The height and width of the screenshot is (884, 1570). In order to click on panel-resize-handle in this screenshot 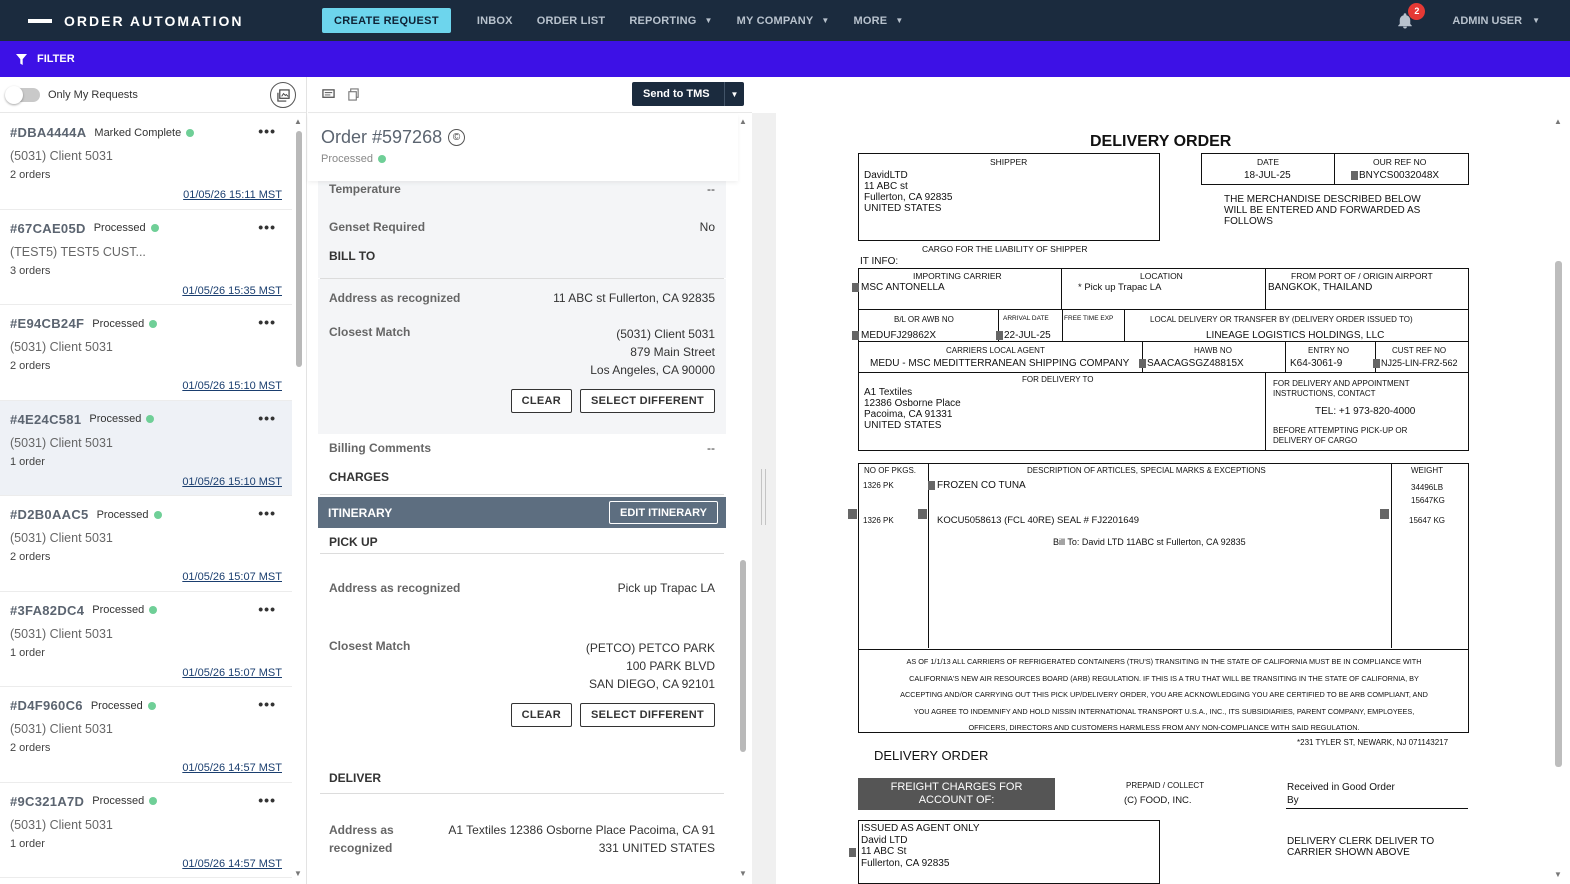, I will do `click(764, 498)`.